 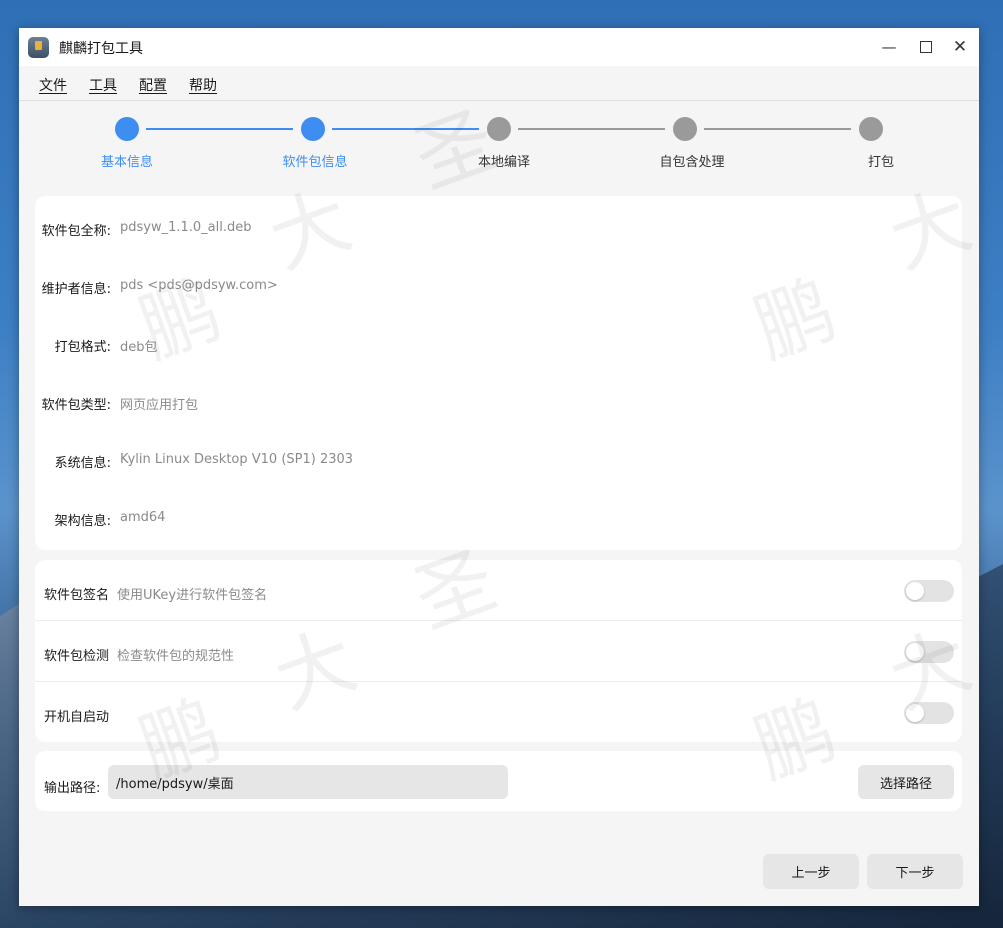 I want to click on output-card: 输出路径: 选择路径, so click(x=498, y=781).